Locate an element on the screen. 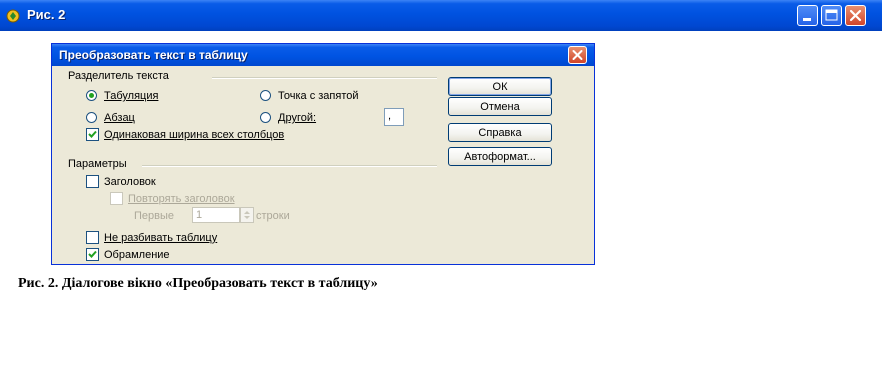  checkbox-header-box is located at coordinates (92, 181).